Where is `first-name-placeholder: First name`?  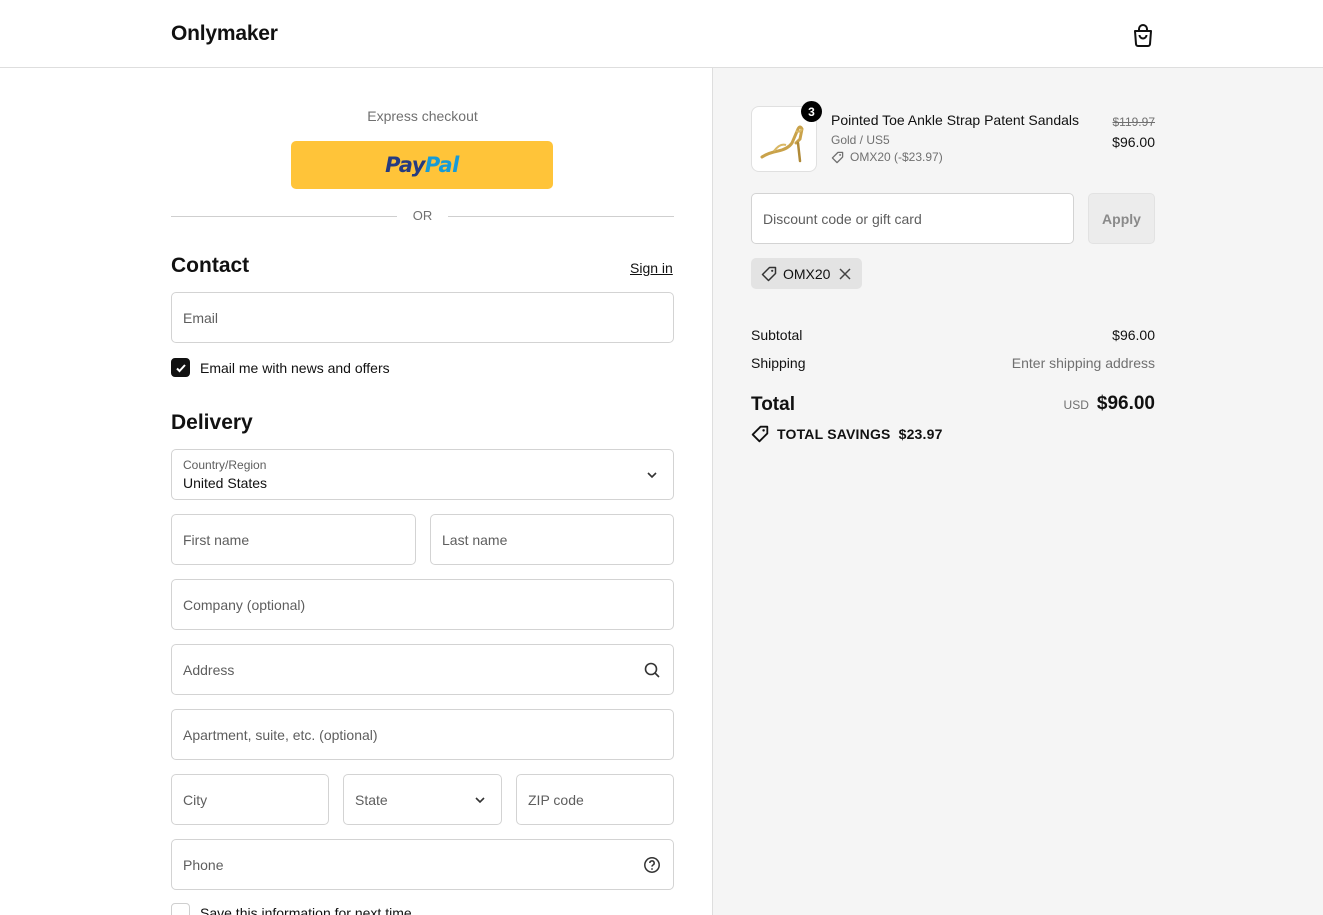 first-name-placeholder: First name is located at coordinates (216, 539).